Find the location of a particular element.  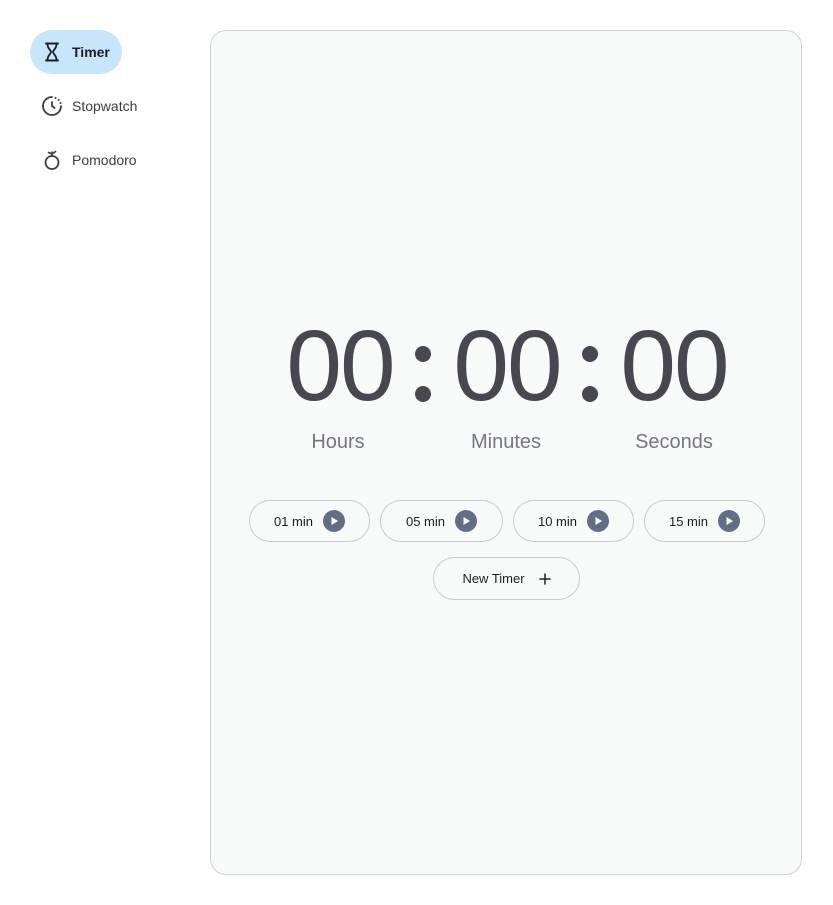

minutes-label: Minutes is located at coordinates (506, 442).